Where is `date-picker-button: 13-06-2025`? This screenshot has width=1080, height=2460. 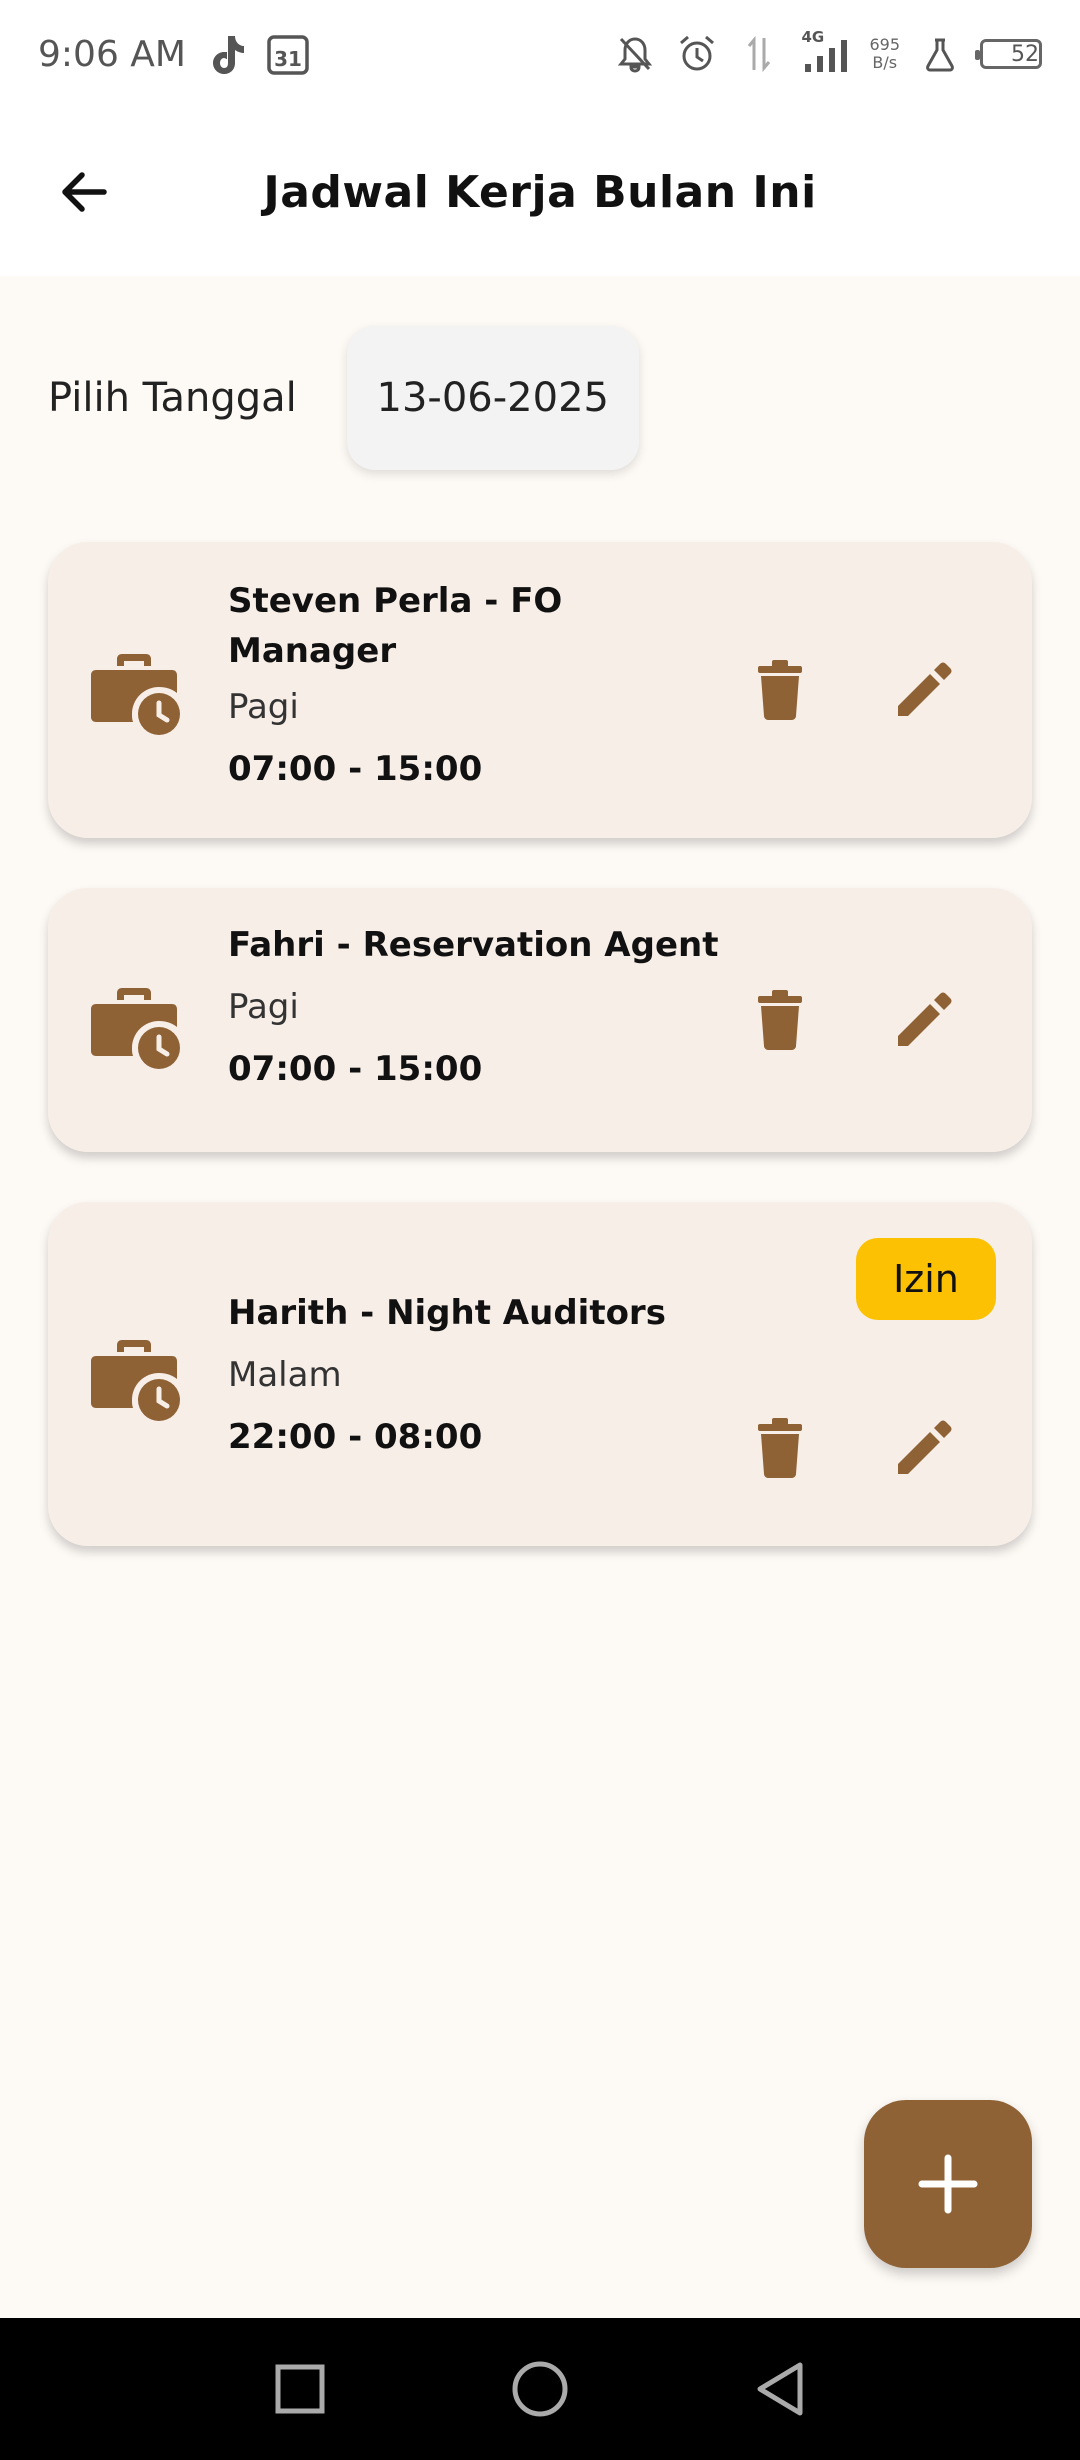
date-picker-button: 13-06-2025 is located at coordinates (492, 398).